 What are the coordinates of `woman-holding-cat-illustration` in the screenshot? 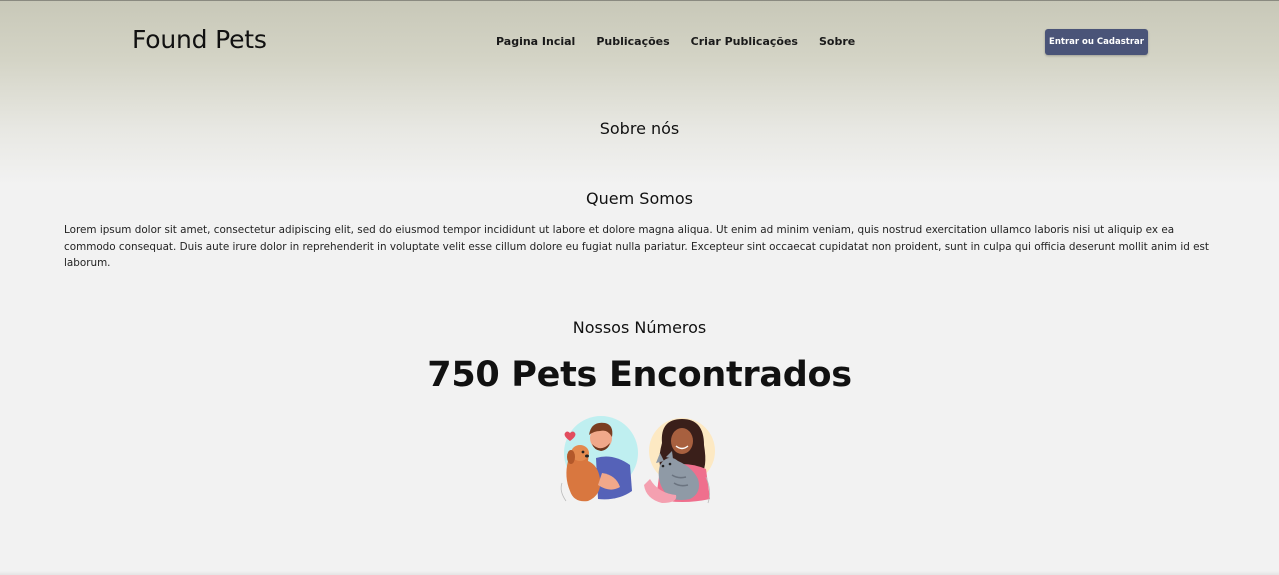 It's located at (679, 461).